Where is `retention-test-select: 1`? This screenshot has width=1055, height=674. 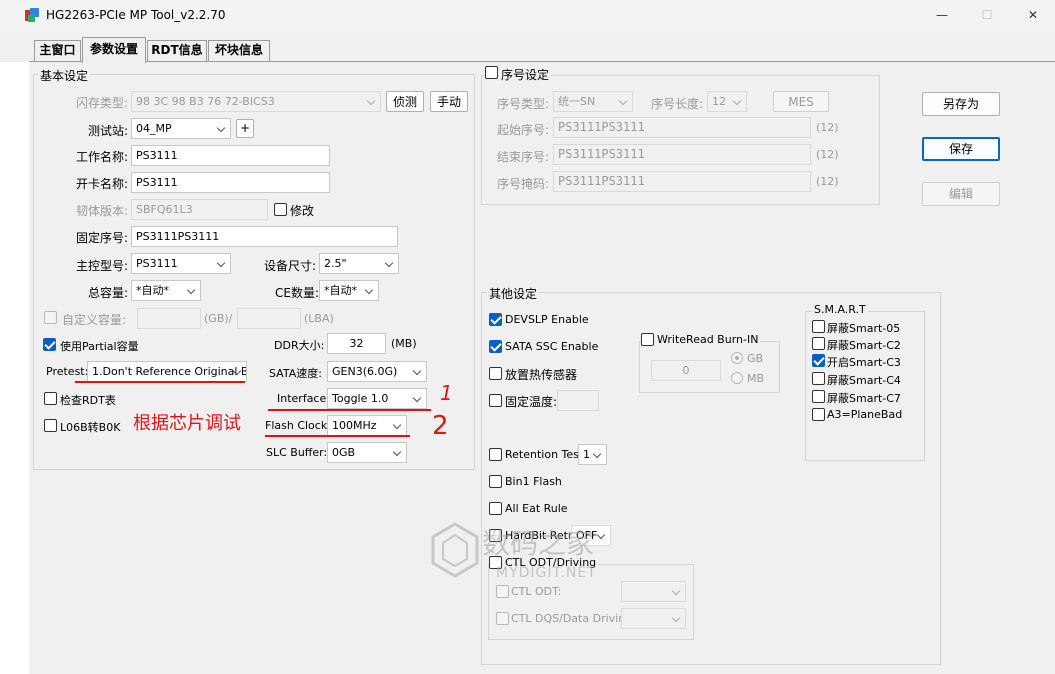 retention-test-select: 1 is located at coordinates (592, 454).